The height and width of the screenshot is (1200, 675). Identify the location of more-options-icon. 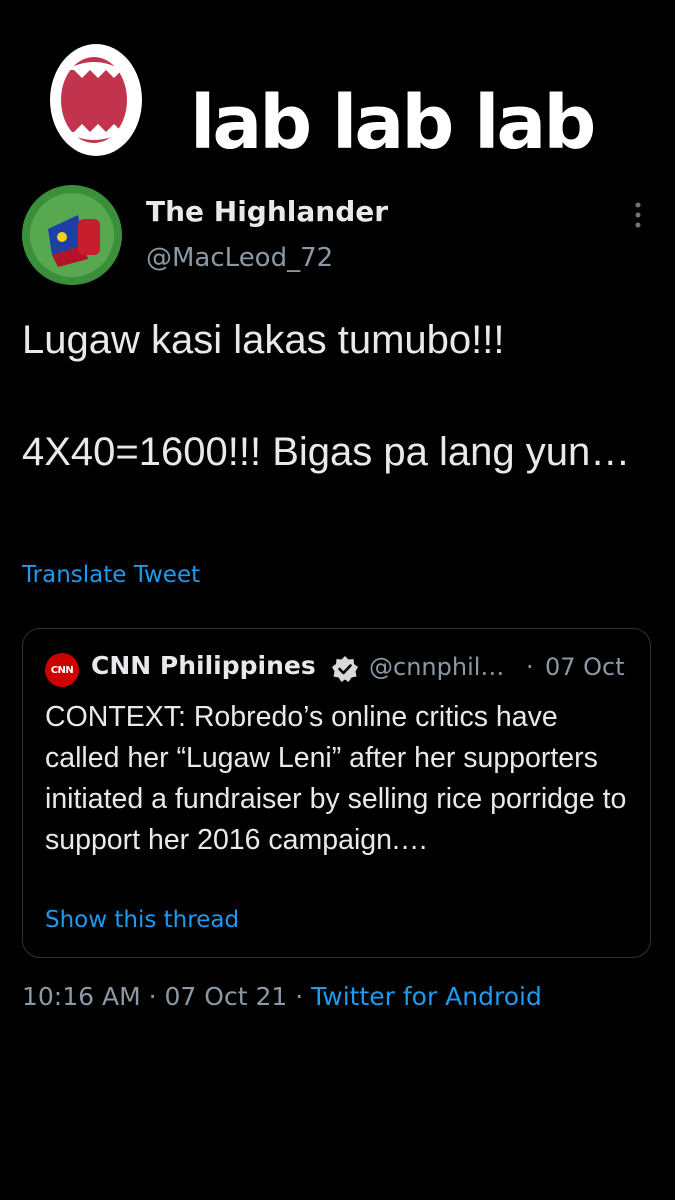
(638, 215).